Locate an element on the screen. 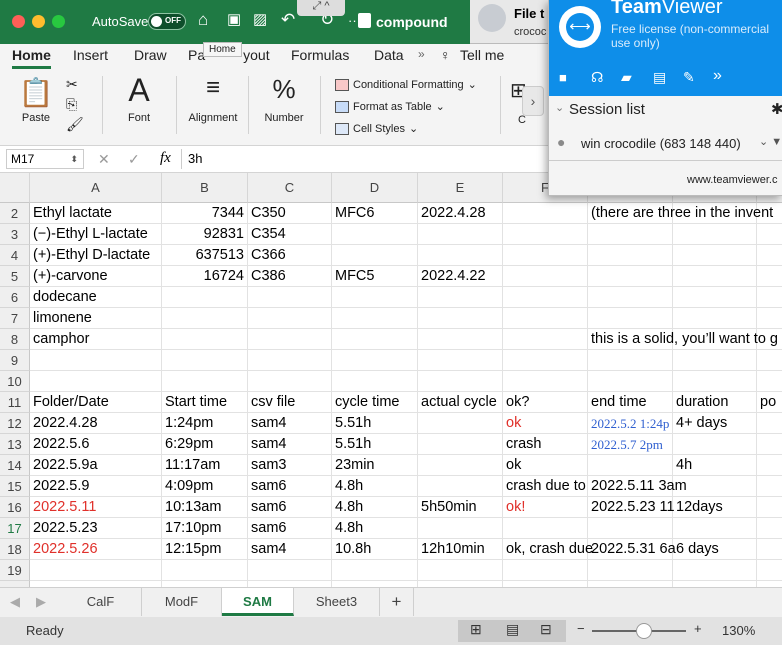 Image resolution: width=782 pixels, height=645 pixels. cell: 6:29pm is located at coordinates (205, 444).